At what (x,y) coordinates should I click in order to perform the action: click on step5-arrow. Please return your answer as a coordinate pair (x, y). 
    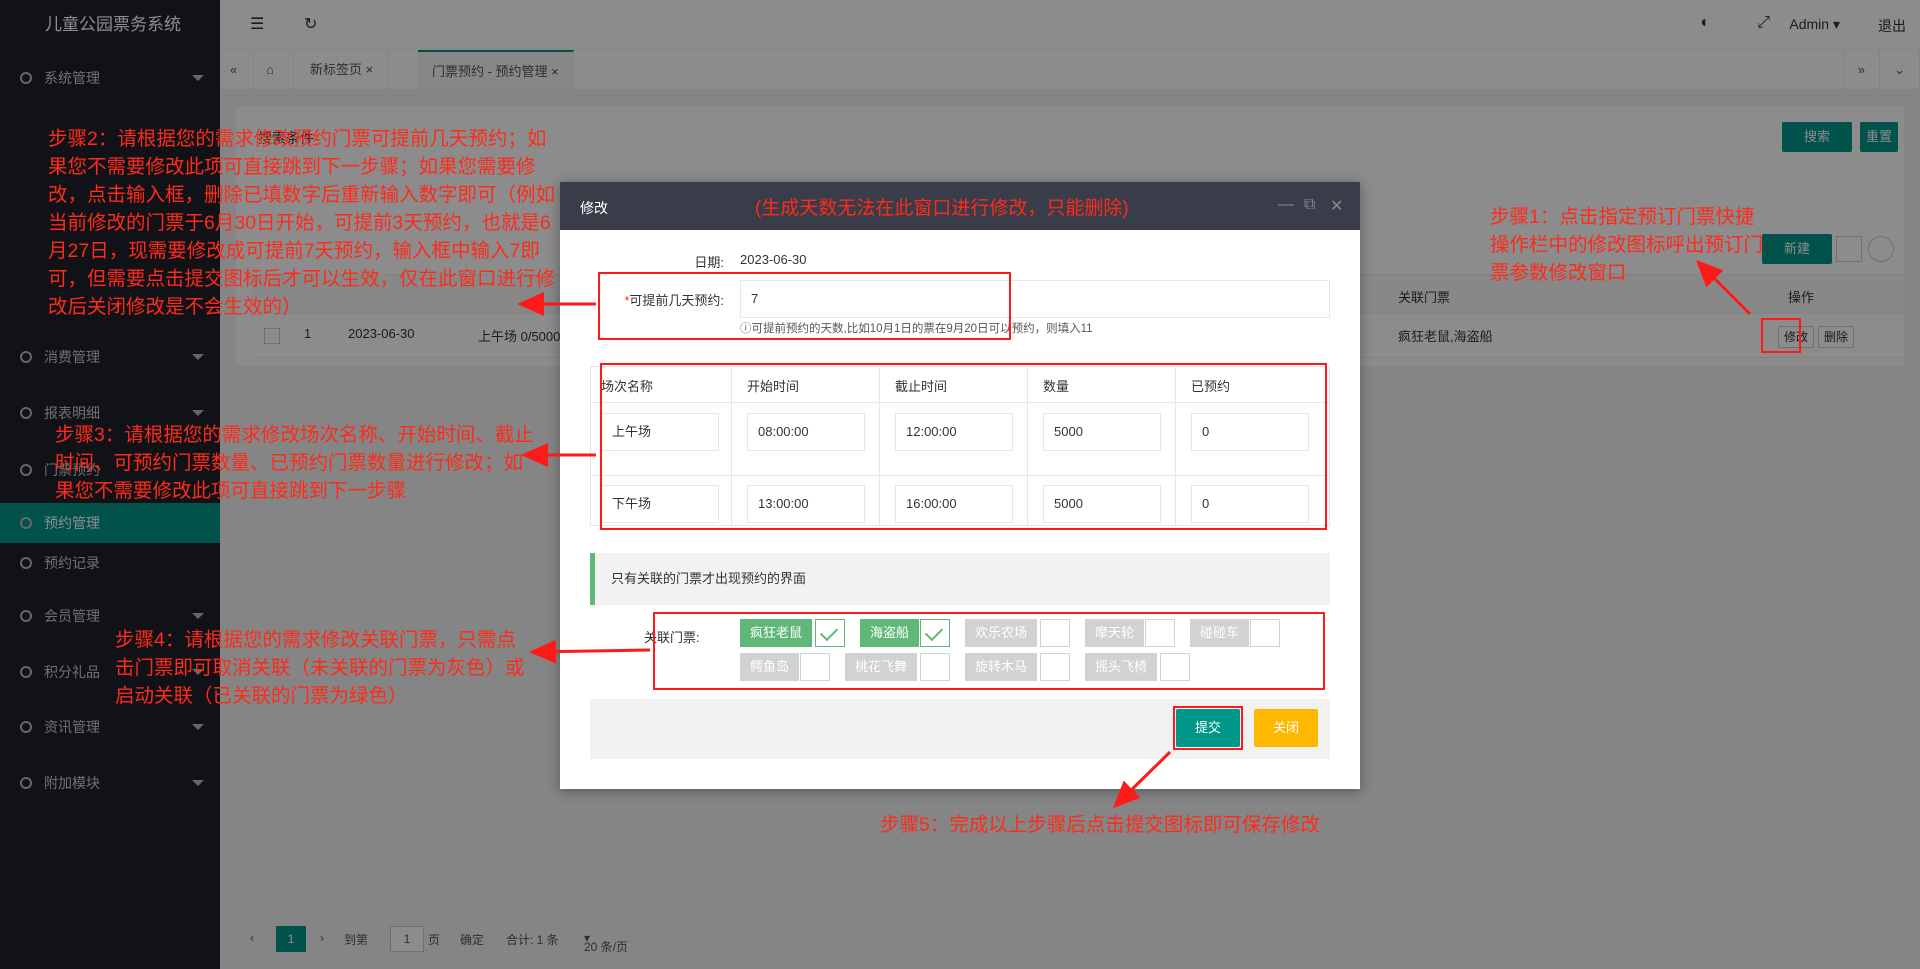
    Looking at the image, I should click on (1142, 779).